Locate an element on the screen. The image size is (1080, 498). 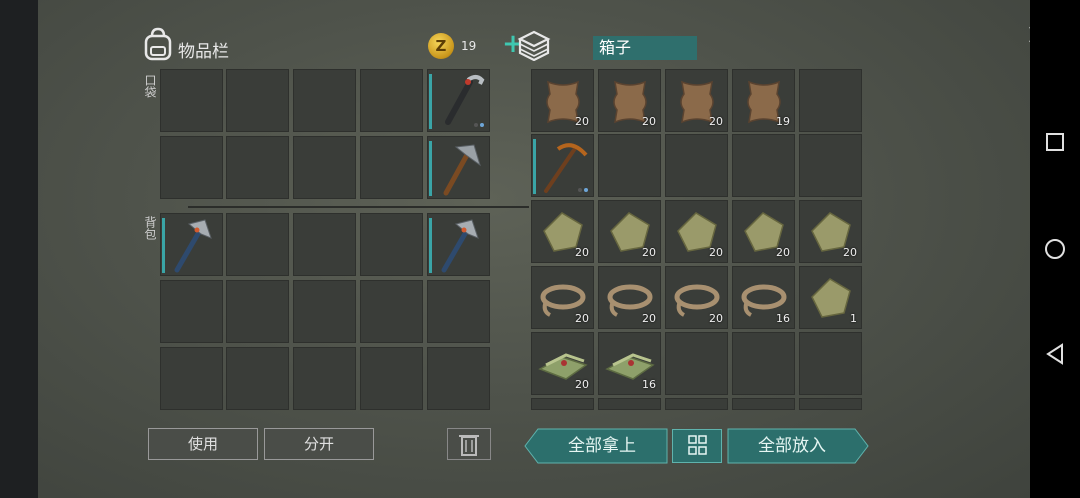
pickaxe-icon is located at coordinates (462, 170).